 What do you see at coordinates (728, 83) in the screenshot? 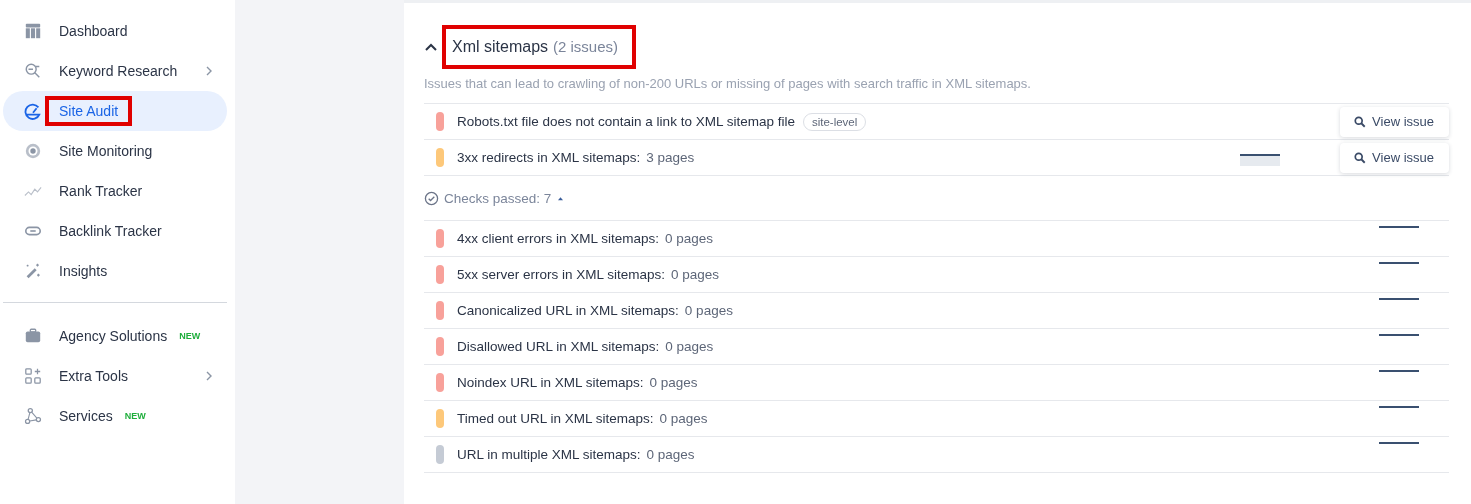
I see `section-description: Issues that can lead to crawling of non-200 URLs or missing of pages with search traffic in XML sitemaps.` at bounding box center [728, 83].